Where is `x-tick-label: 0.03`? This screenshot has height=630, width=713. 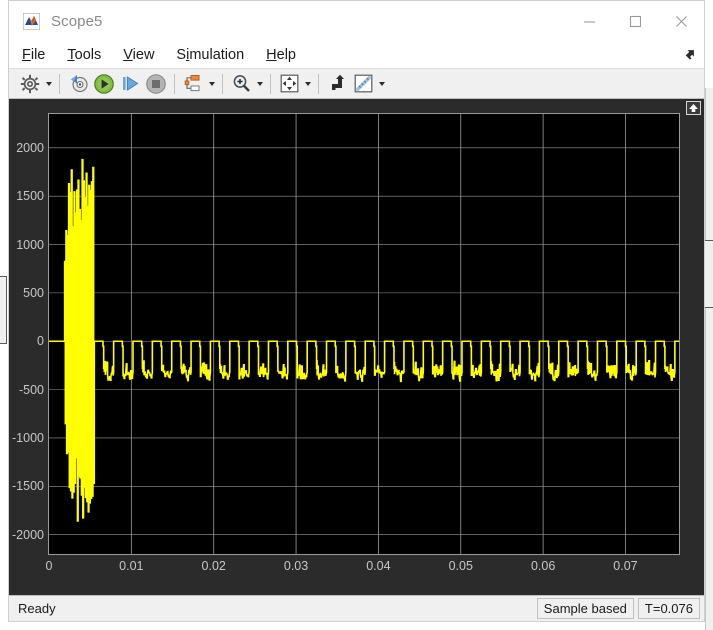 x-tick-label: 0.03 is located at coordinates (296, 566).